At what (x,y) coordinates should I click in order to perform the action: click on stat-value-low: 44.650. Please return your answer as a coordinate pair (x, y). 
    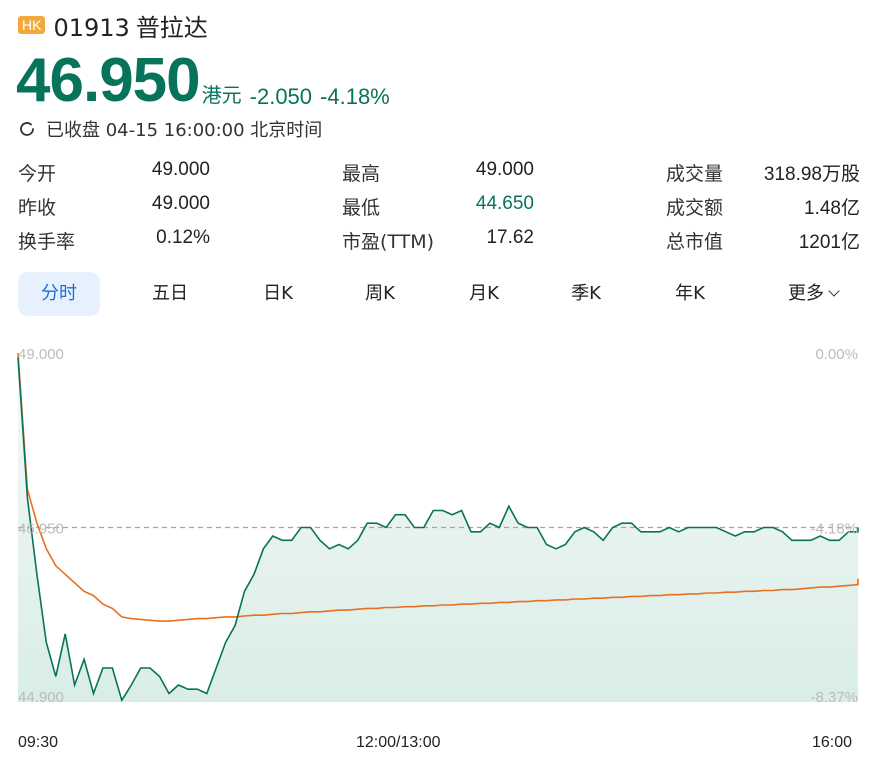
    Looking at the image, I should click on (504, 203).